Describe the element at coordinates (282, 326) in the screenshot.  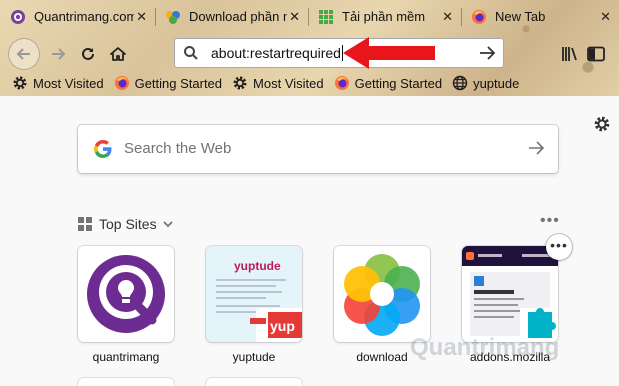
I see `svg-text: yup` at that location.